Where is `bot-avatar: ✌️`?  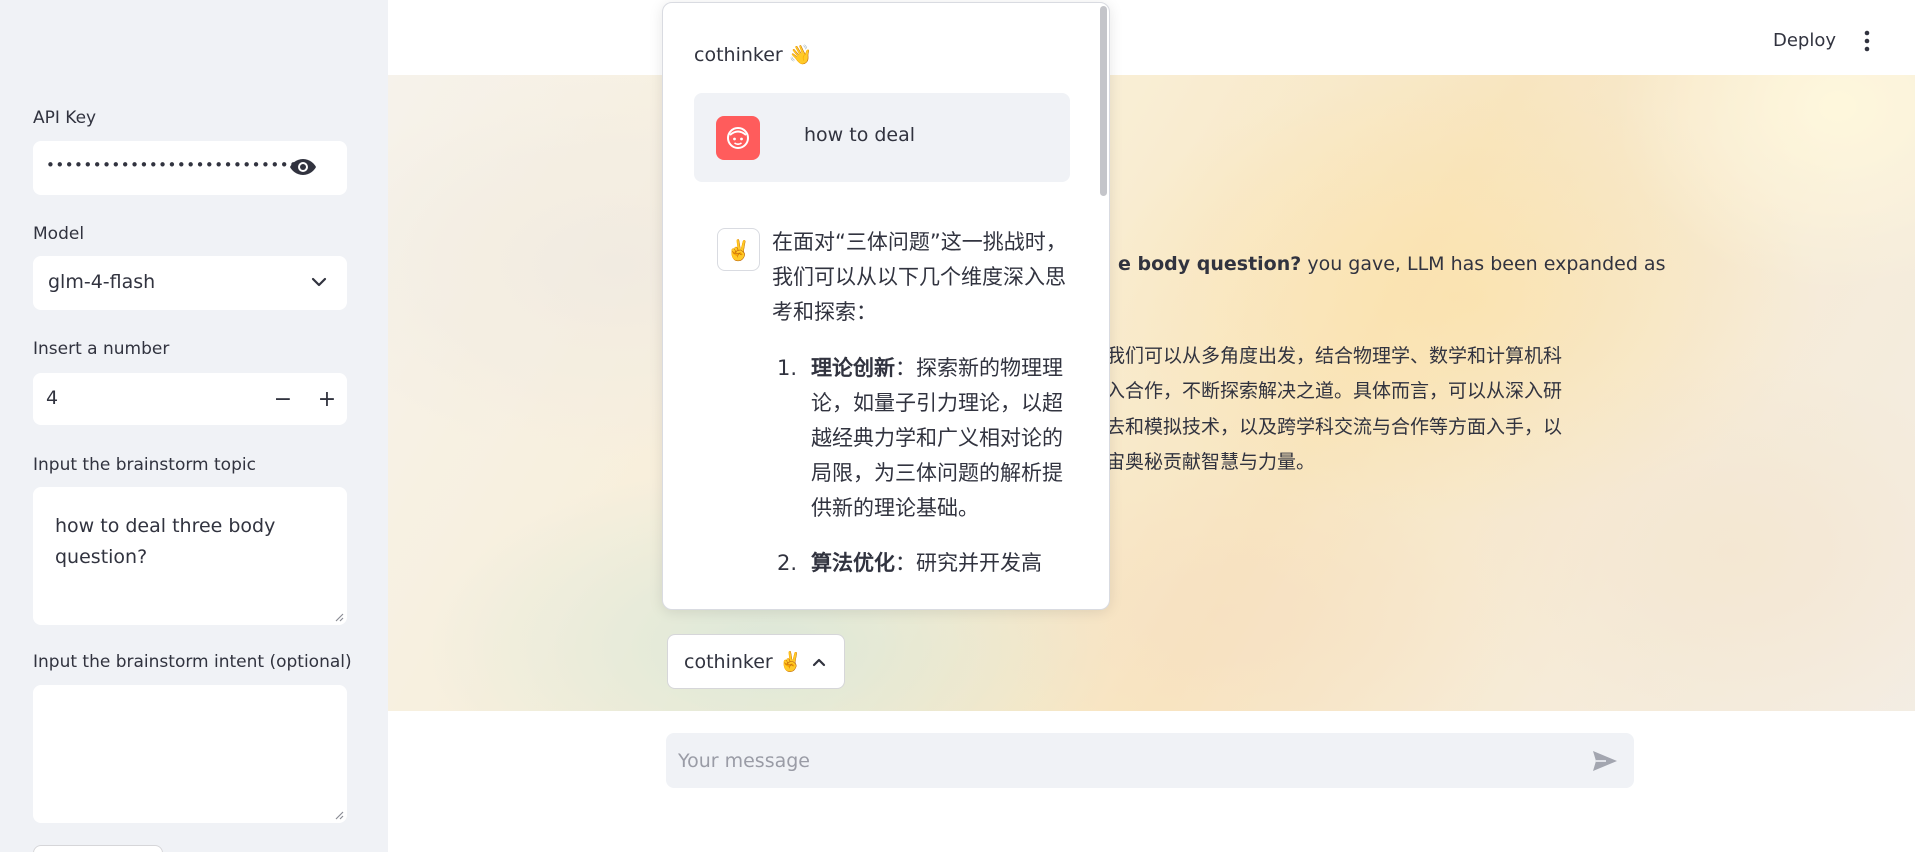
bot-avatar: ✌️ is located at coordinates (738, 249).